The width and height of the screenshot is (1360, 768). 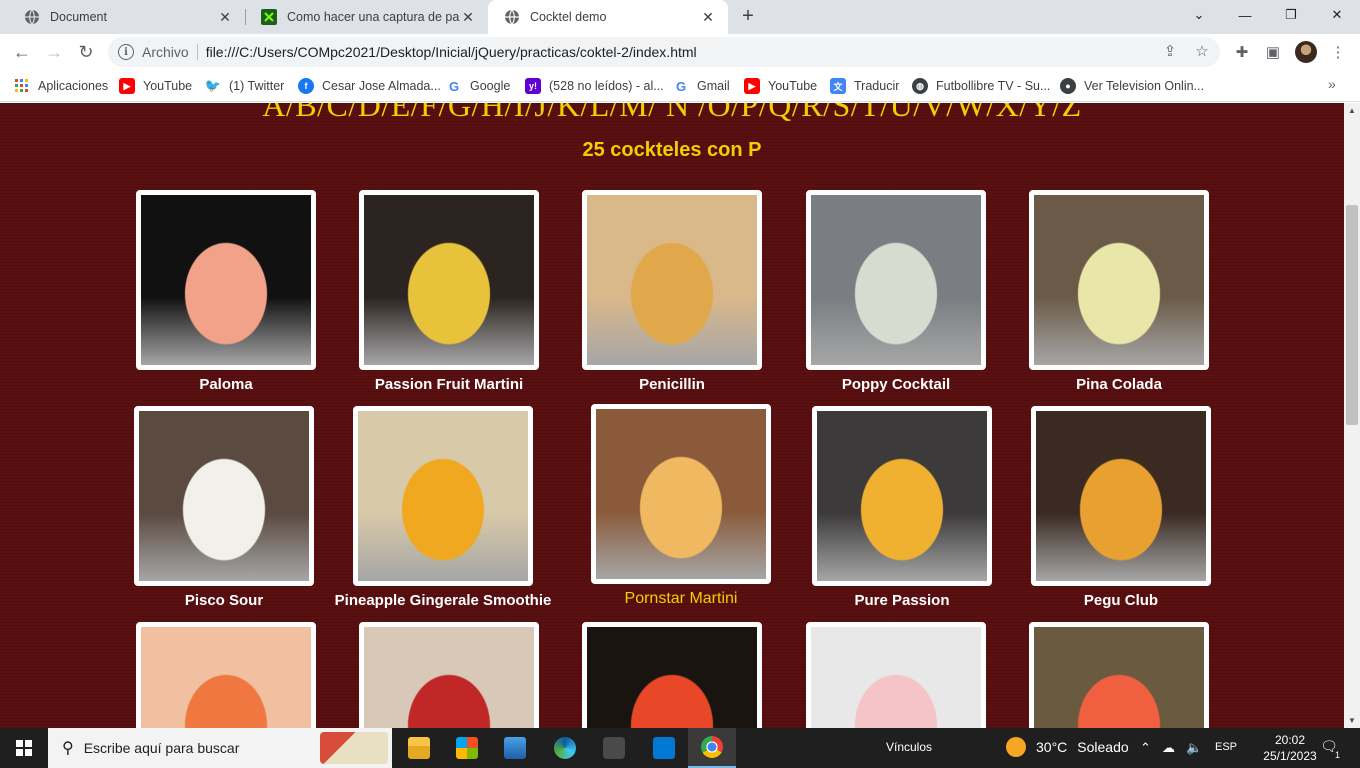 I want to click on bookmark-google: G Google, so click(x=478, y=86).